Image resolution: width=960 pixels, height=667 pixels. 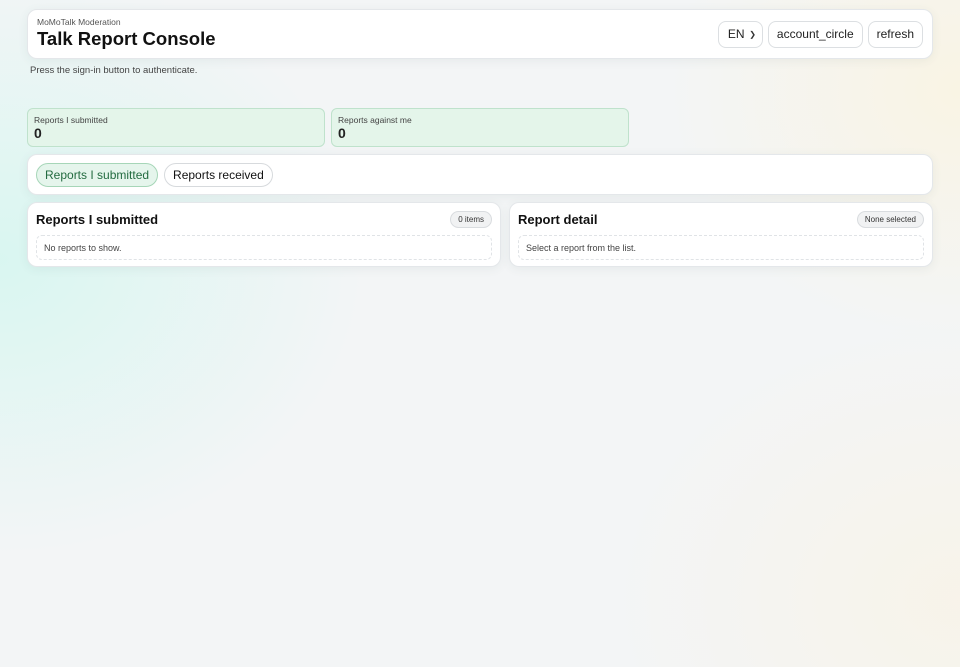 What do you see at coordinates (895, 34) in the screenshot?
I see `refresh-button: refresh` at bounding box center [895, 34].